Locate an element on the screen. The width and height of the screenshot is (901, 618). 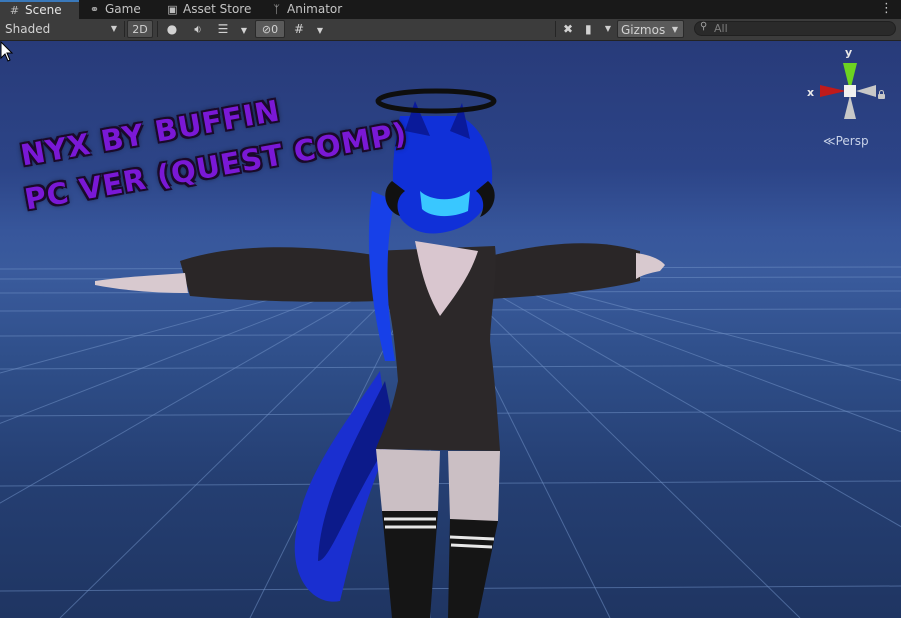
camera-icon: ▮ is located at coordinates (588, 29).